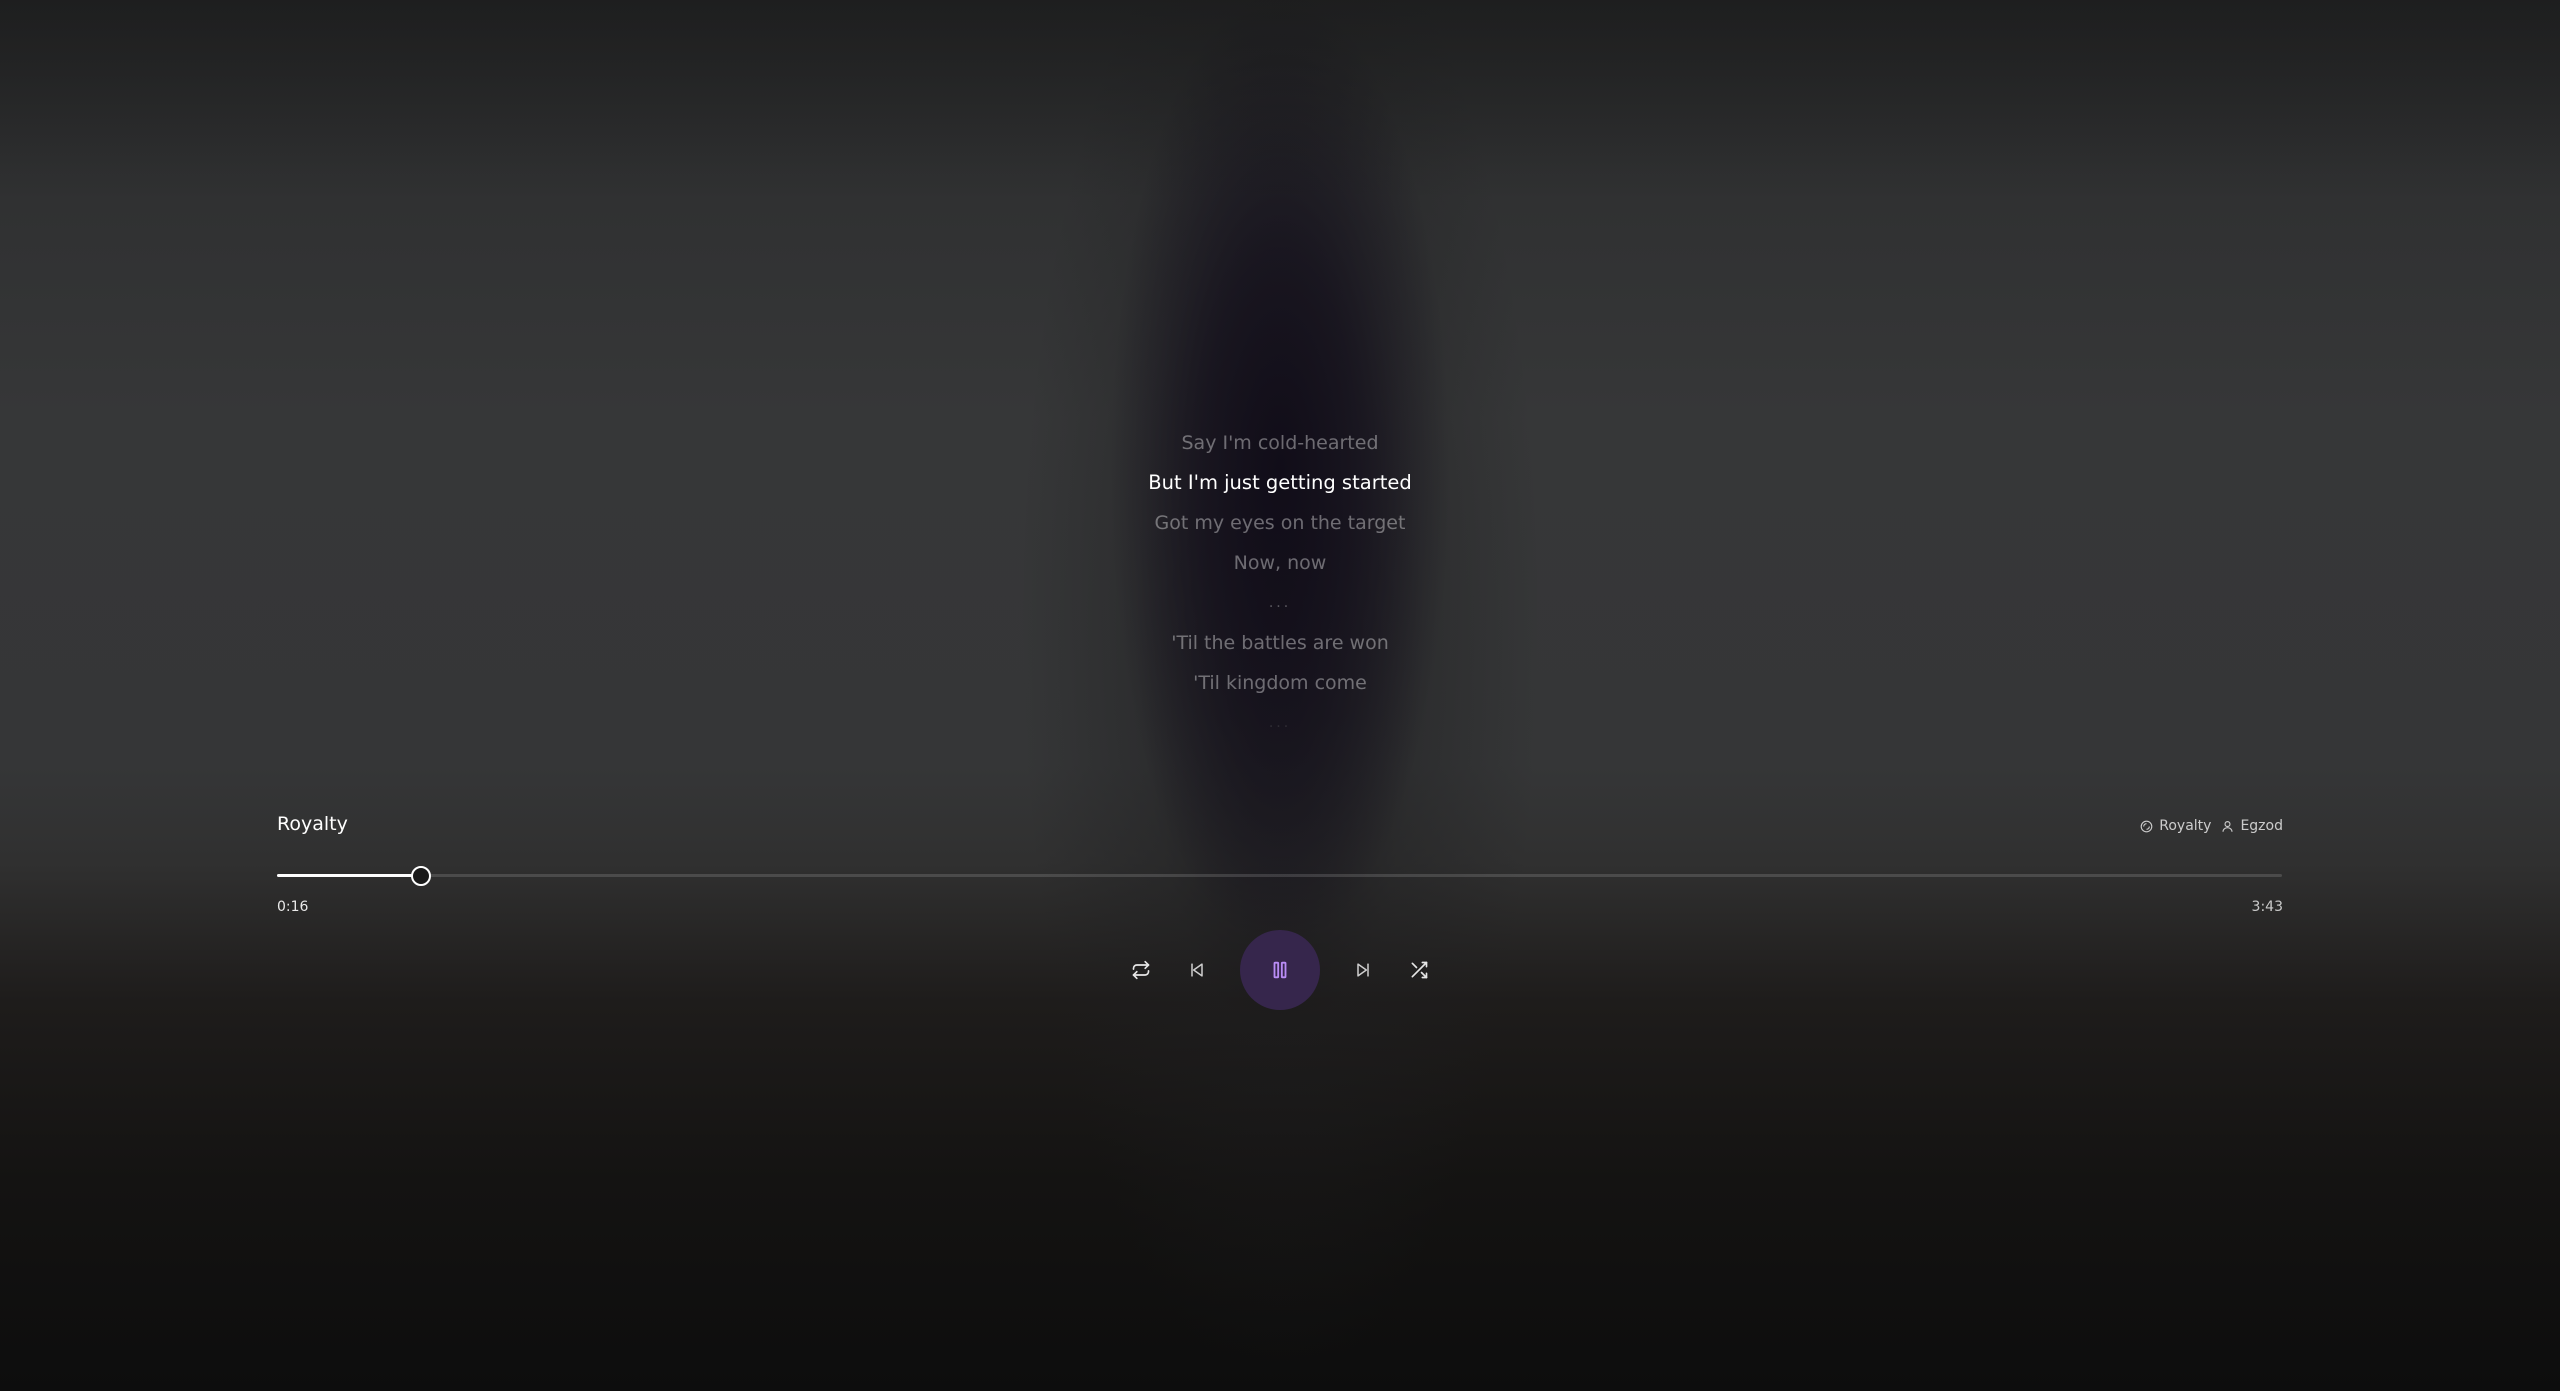 The width and height of the screenshot is (2560, 1391). I want to click on repeat-button, so click(1141, 970).